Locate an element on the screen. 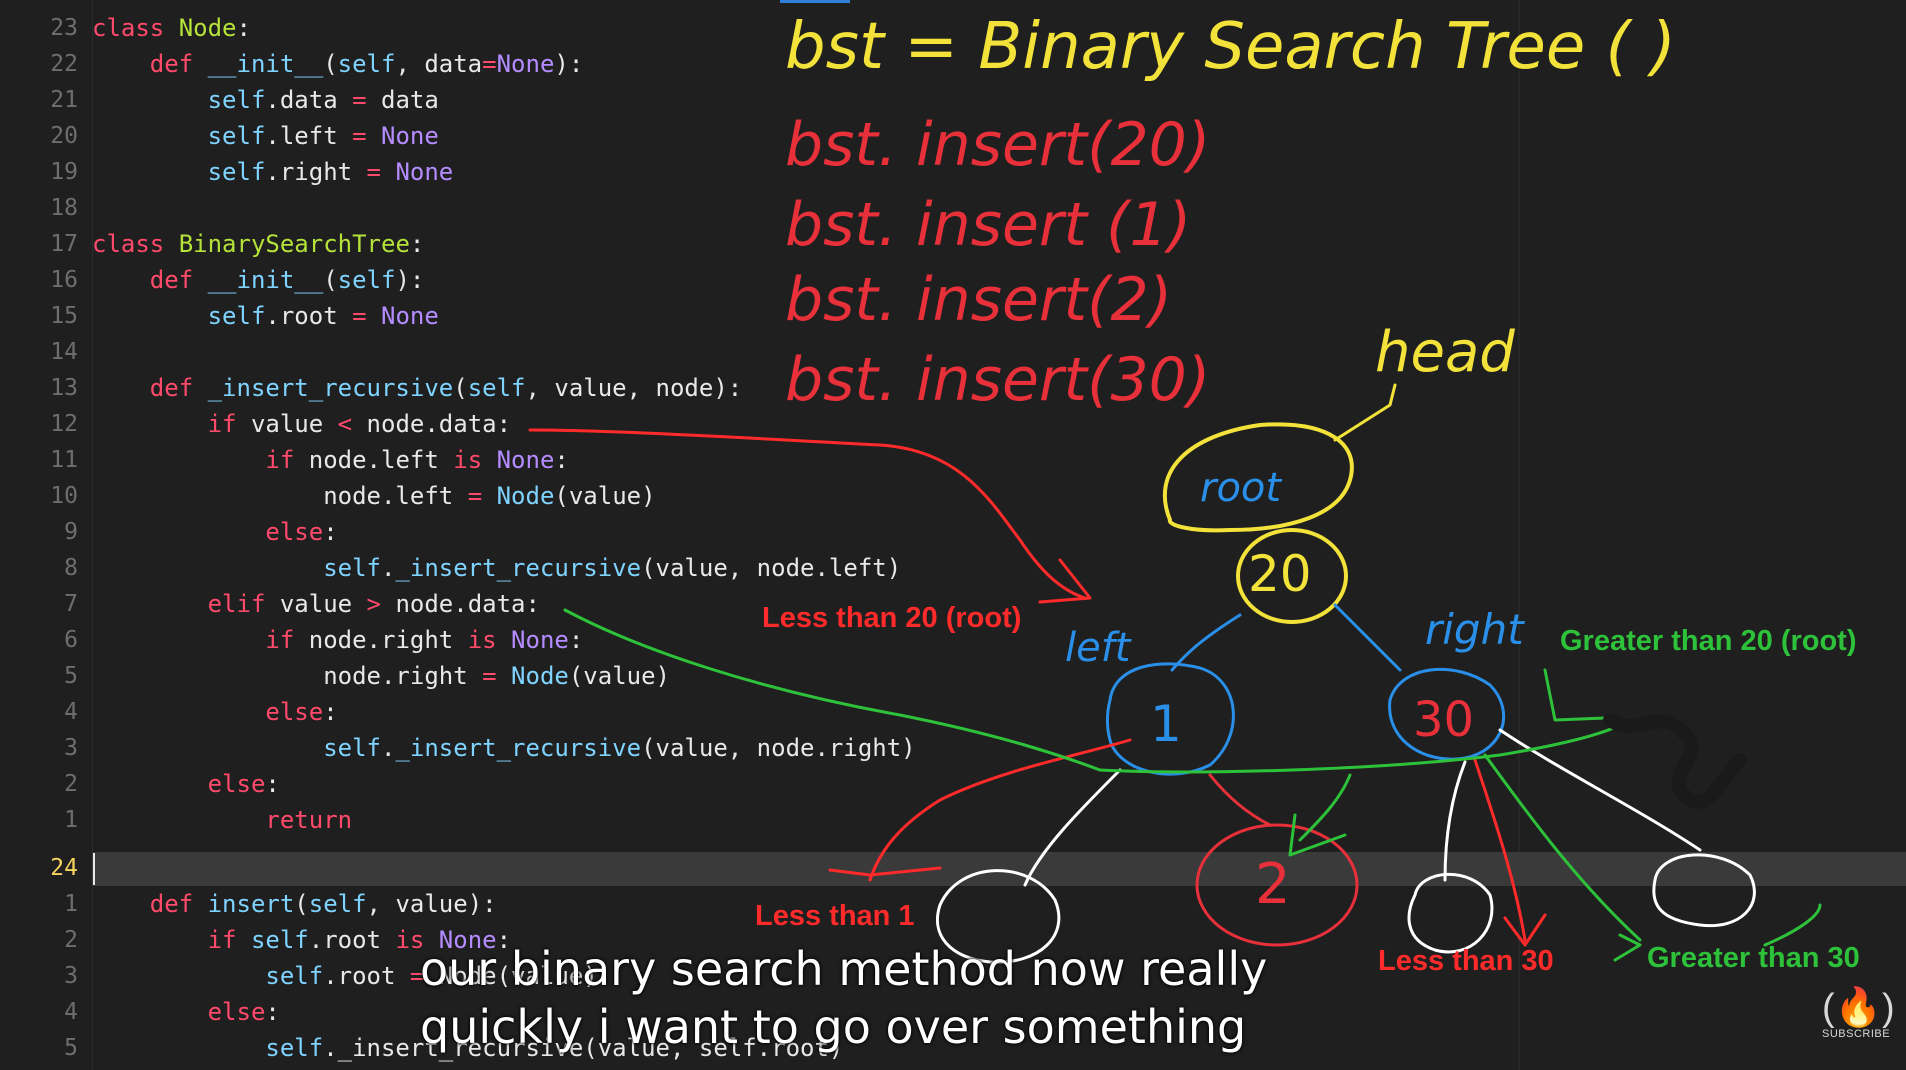  node-2-label: 2 is located at coordinates (1273, 884).